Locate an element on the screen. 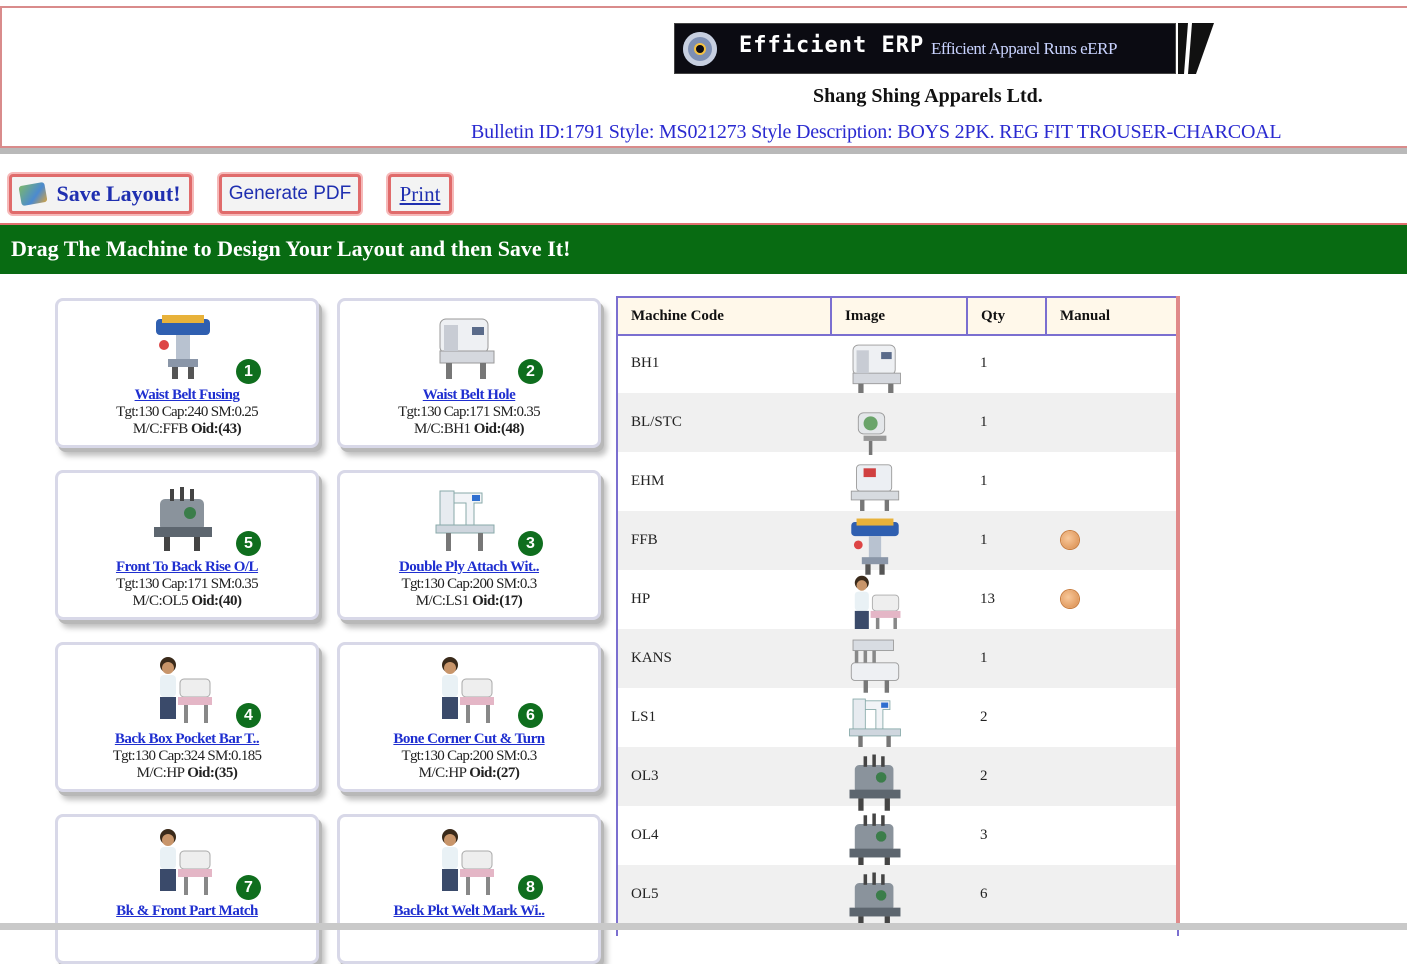 This screenshot has width=1407, height=964. machine-code: M/C:FFB is located at coordinates (160, 429).